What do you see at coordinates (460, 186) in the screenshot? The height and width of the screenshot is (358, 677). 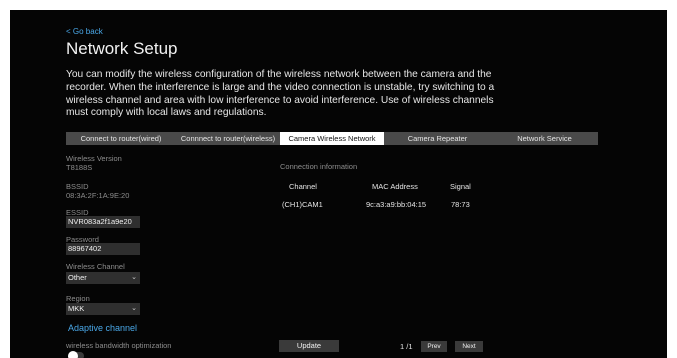 I see `column-header-signal: Signal` at bounding box center [460, 186].